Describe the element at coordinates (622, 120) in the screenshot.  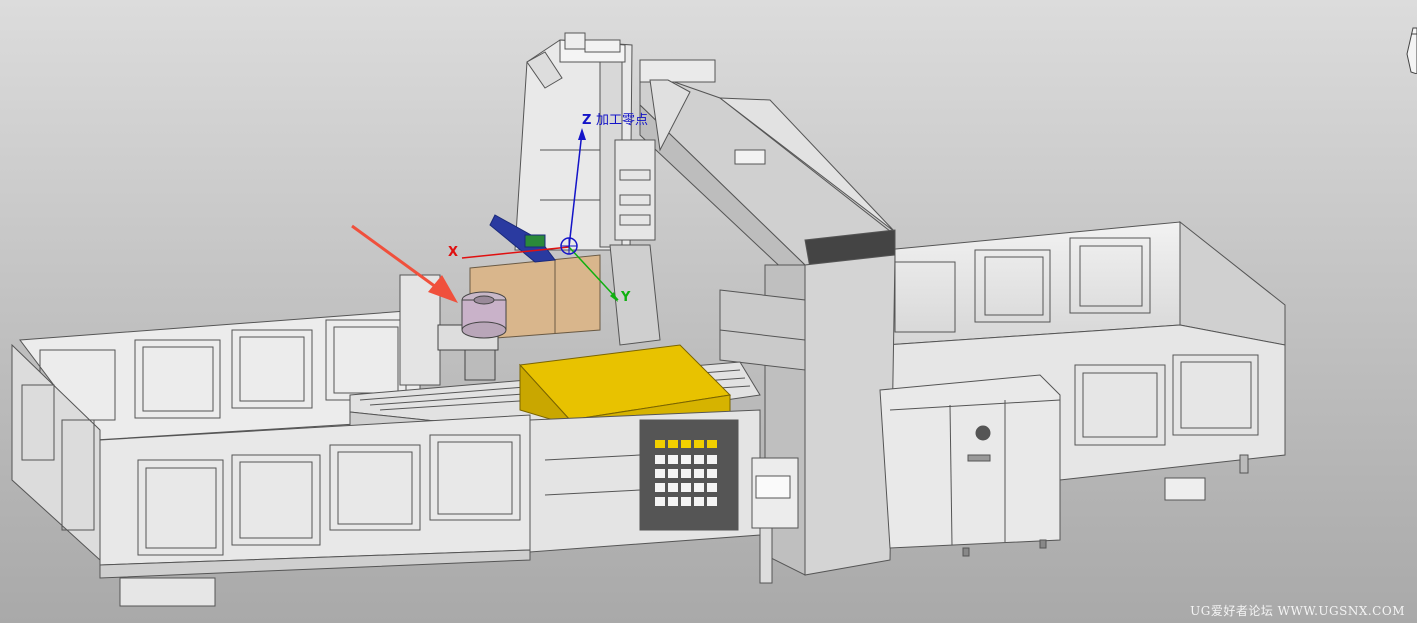
I see `origin-name-label: 加工零点` at that location.